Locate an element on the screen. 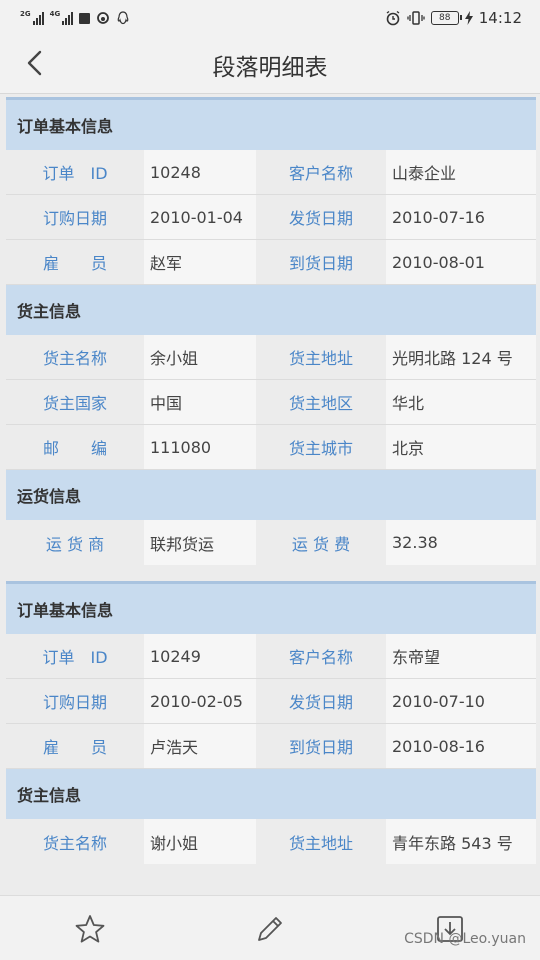 This screenshot has width=540, height=960. alarm-icon is located at coordinates (393, 18).